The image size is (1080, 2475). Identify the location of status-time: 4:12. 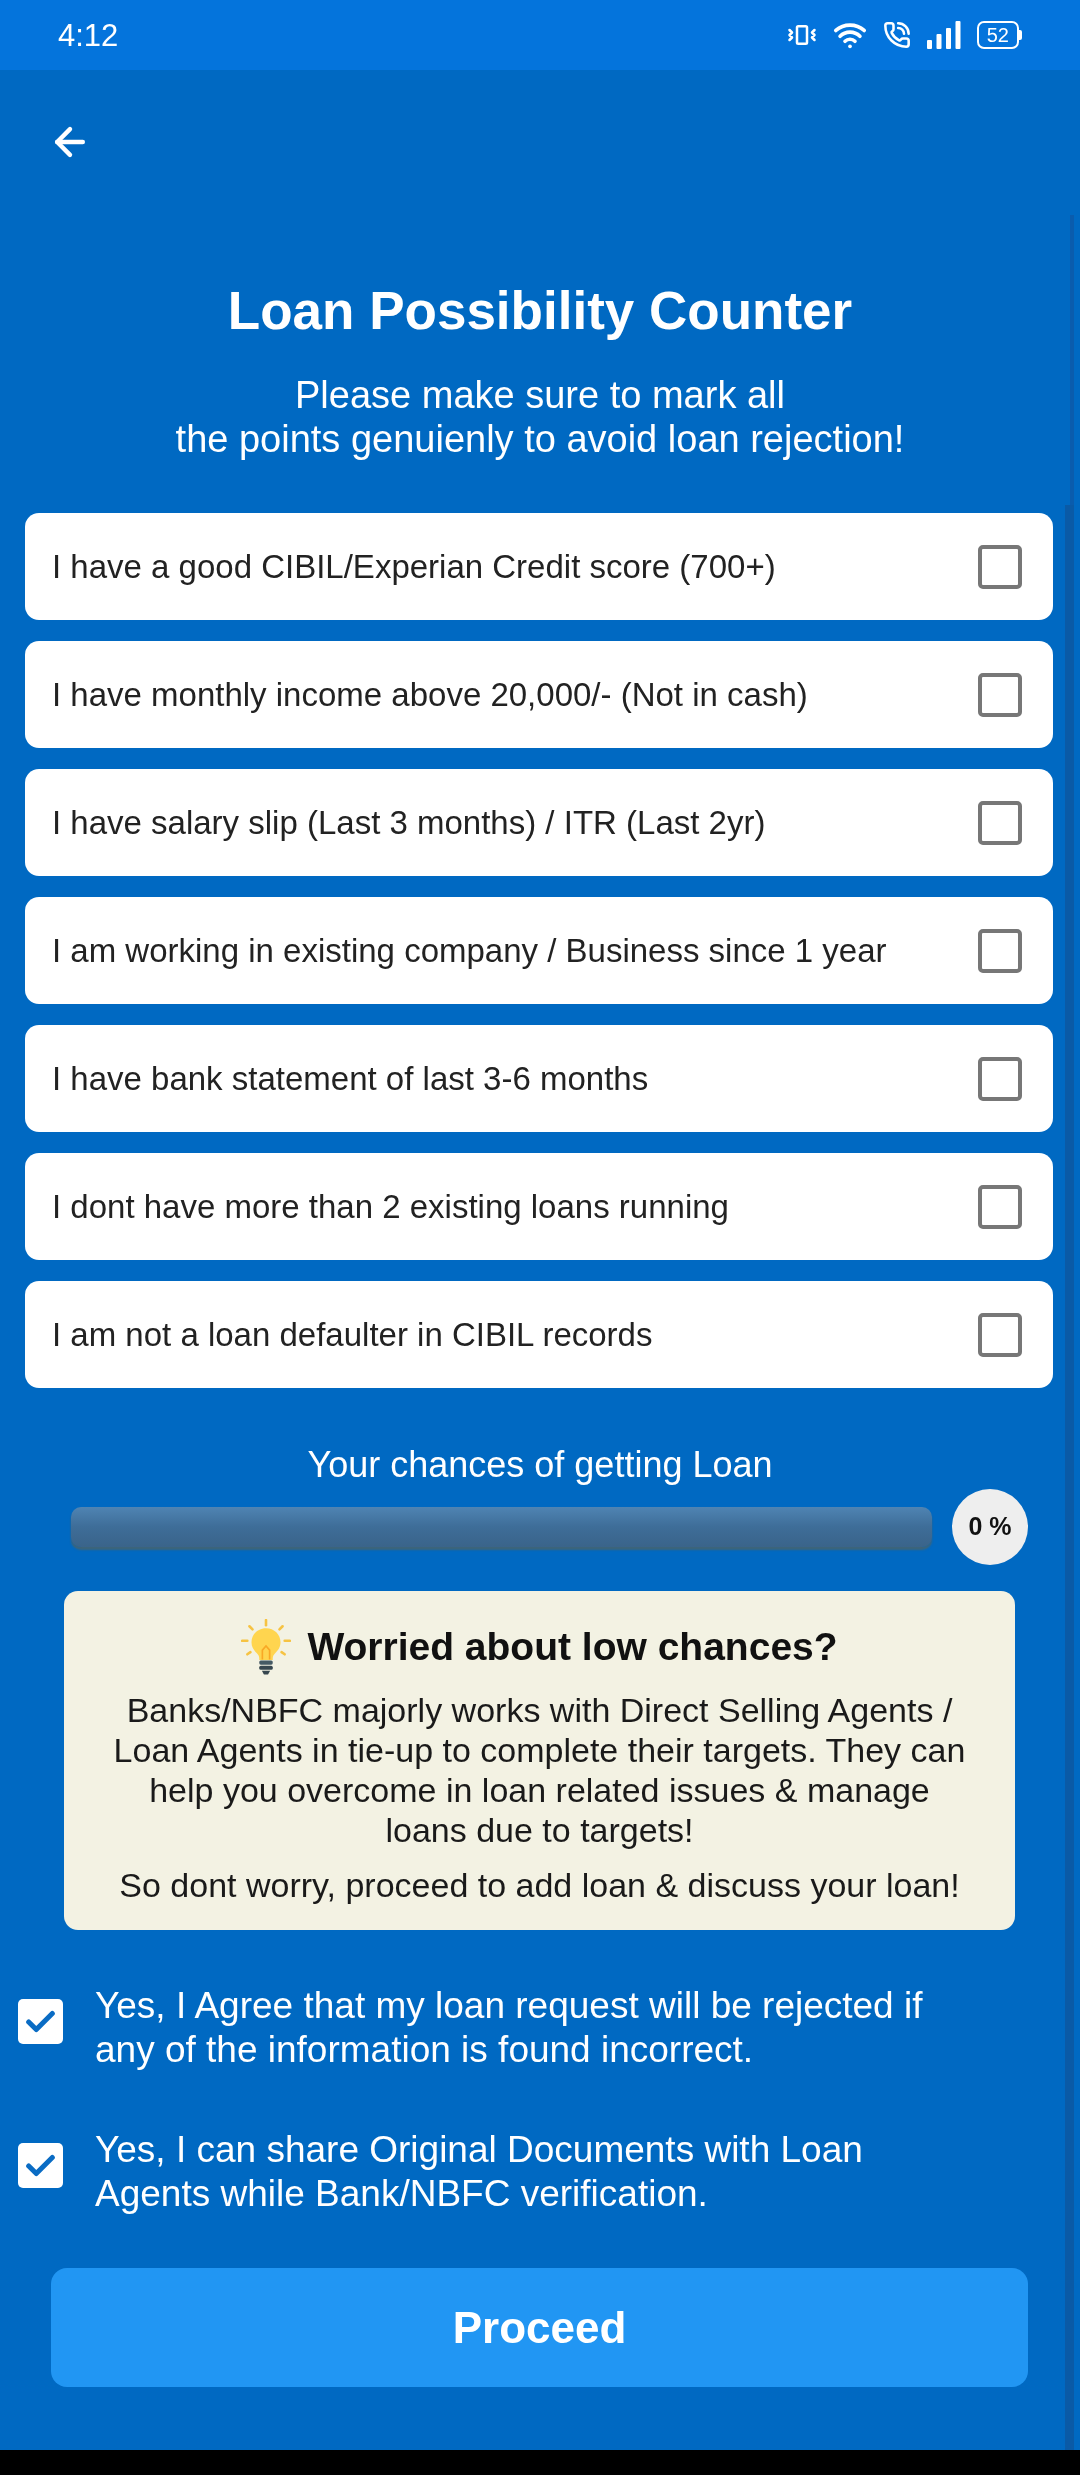
(88, 35).